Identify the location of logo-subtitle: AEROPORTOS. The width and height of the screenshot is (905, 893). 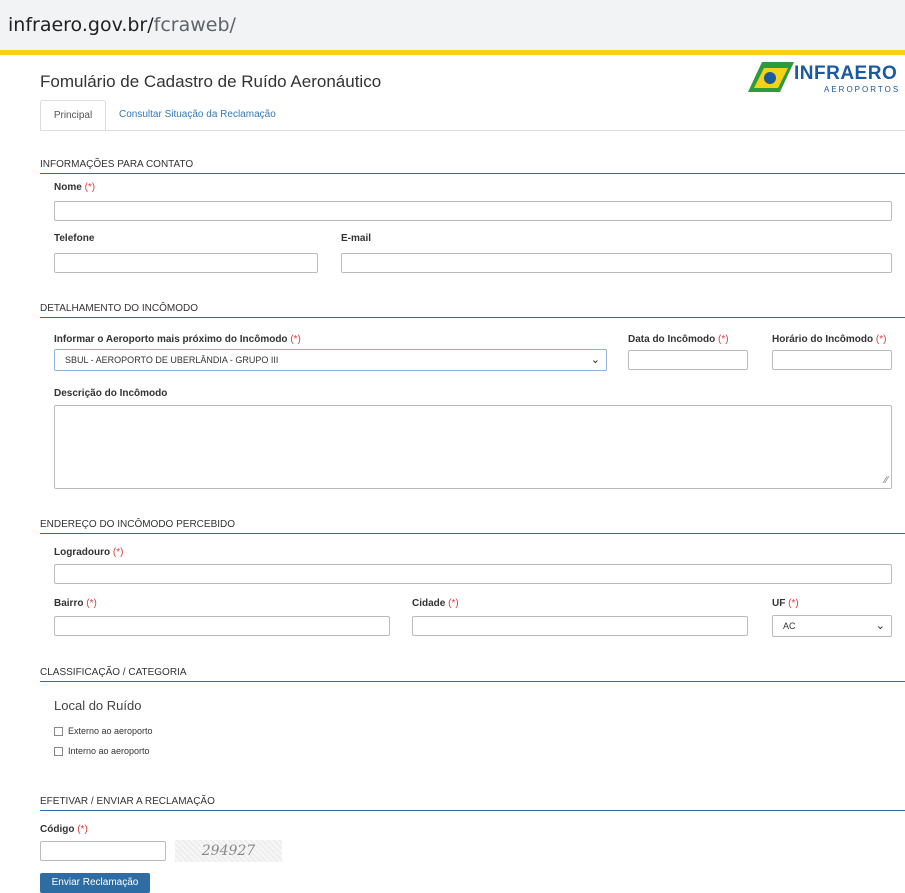
(862, 89).